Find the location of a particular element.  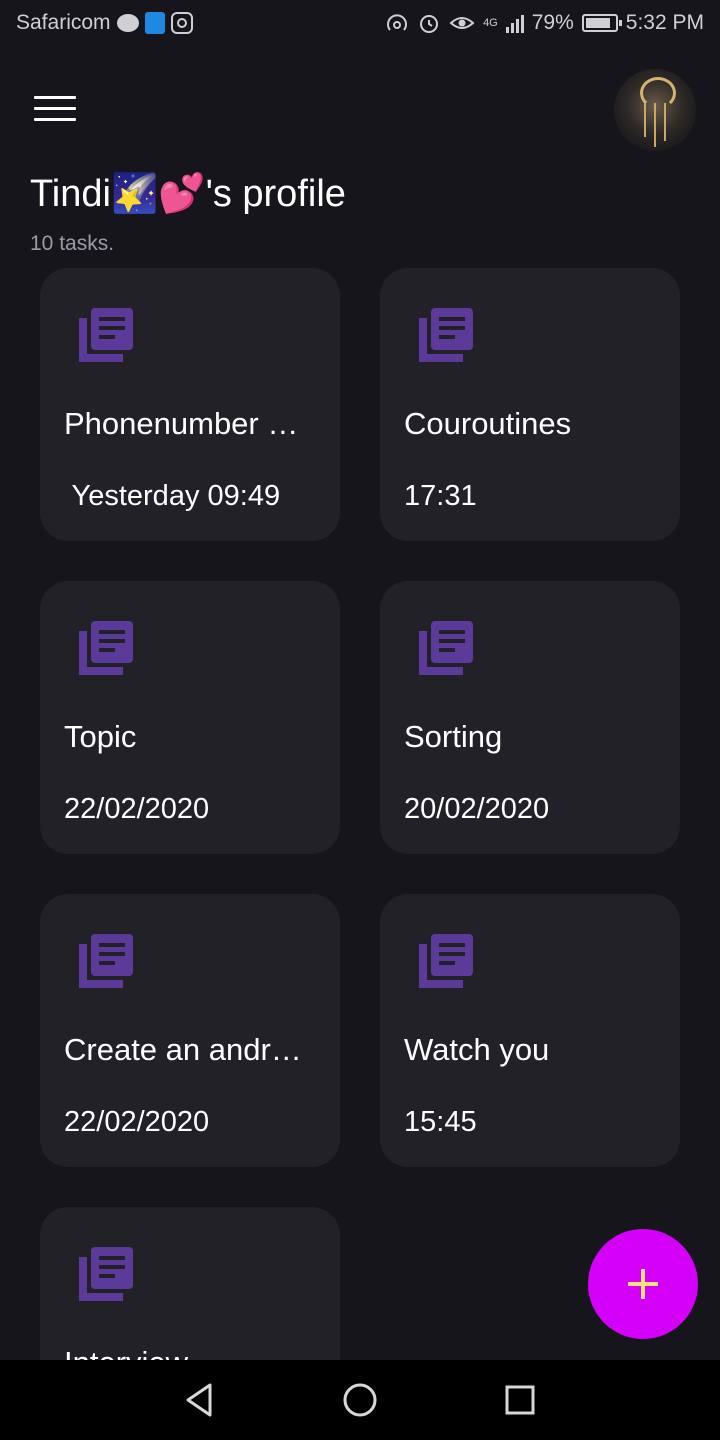

task-time: Yesterday 09:49 is located at coordinates (172, 496).